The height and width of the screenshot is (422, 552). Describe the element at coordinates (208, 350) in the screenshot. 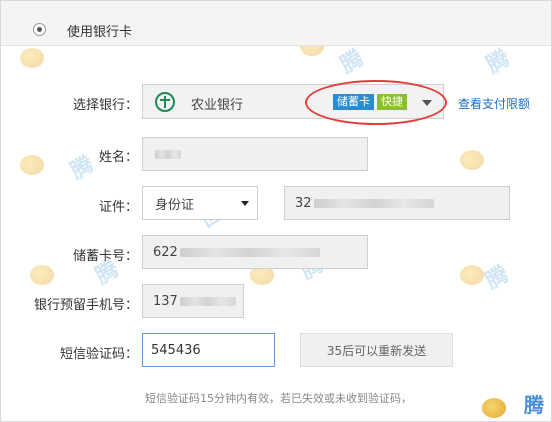

I see `sms-code-input` at that location.